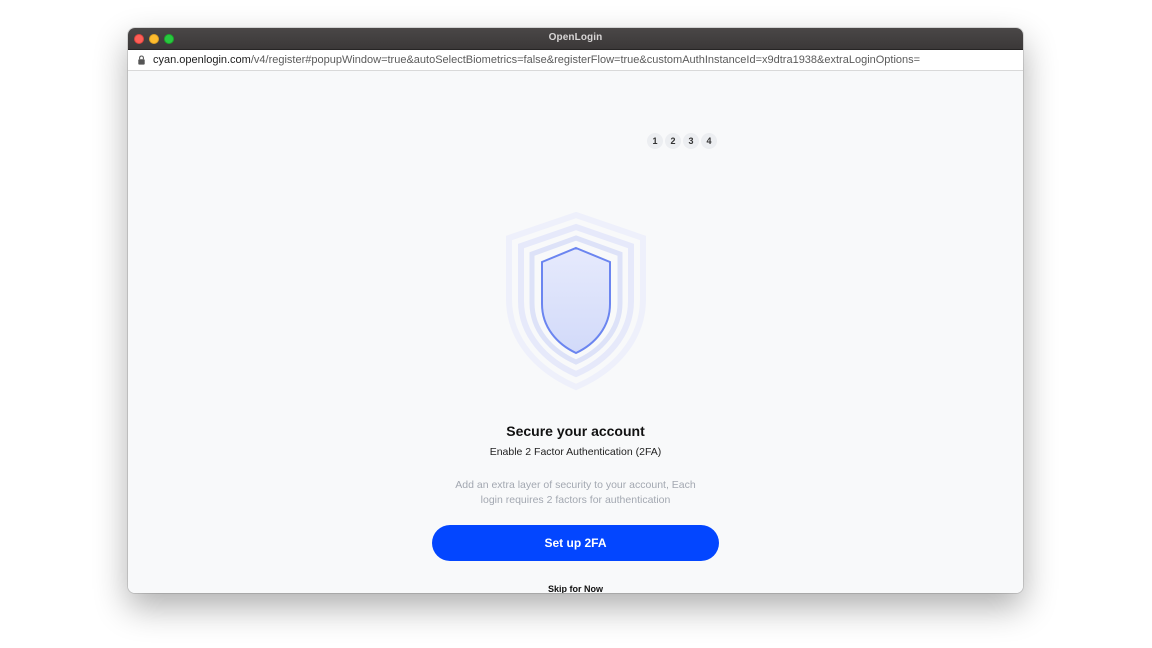 Image resolution: width=1152 pixels, height=648 pixels. Describe the element at coordinates (709, 141) in the screenshot. I see `step-4: 4` at that location.